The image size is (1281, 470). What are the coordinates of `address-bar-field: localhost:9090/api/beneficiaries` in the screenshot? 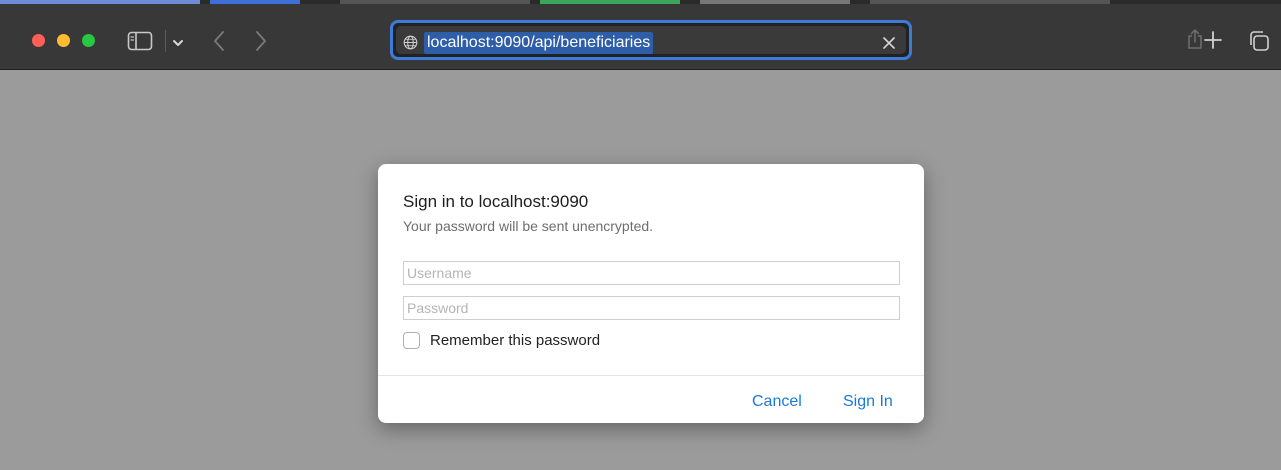 It's located at (651, 40).